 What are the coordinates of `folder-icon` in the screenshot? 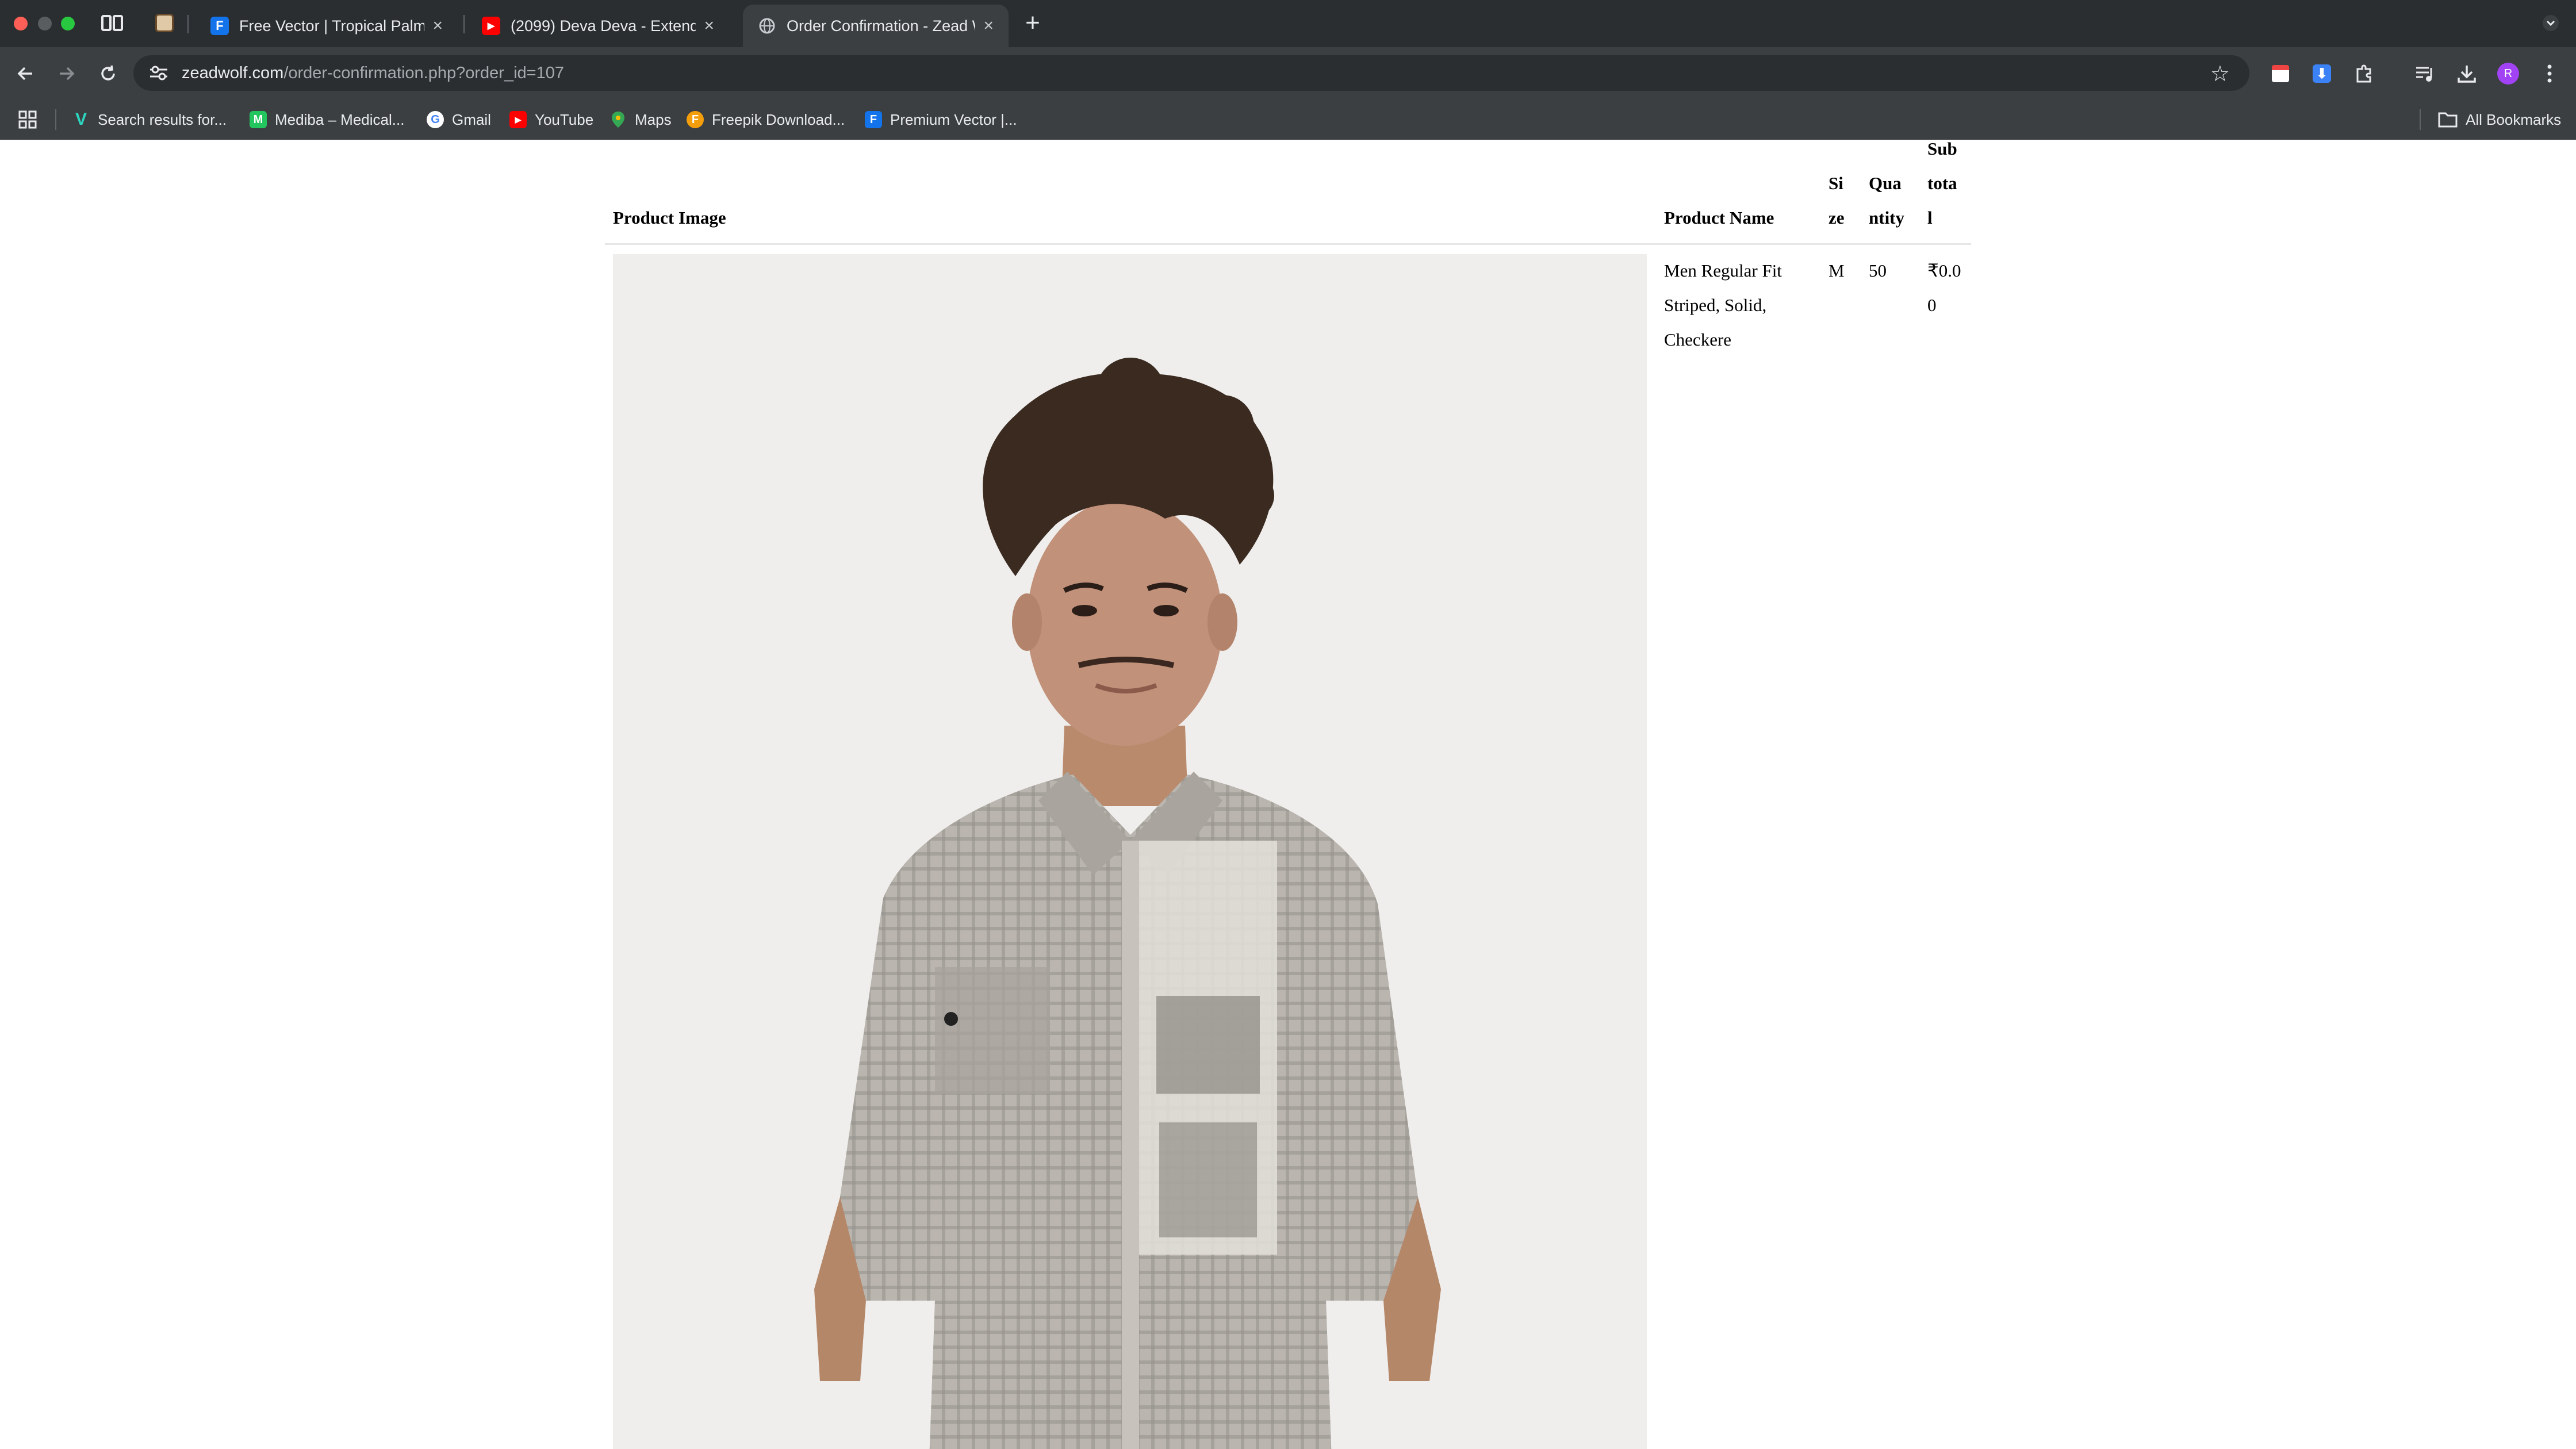 It's located at (2448, 120).